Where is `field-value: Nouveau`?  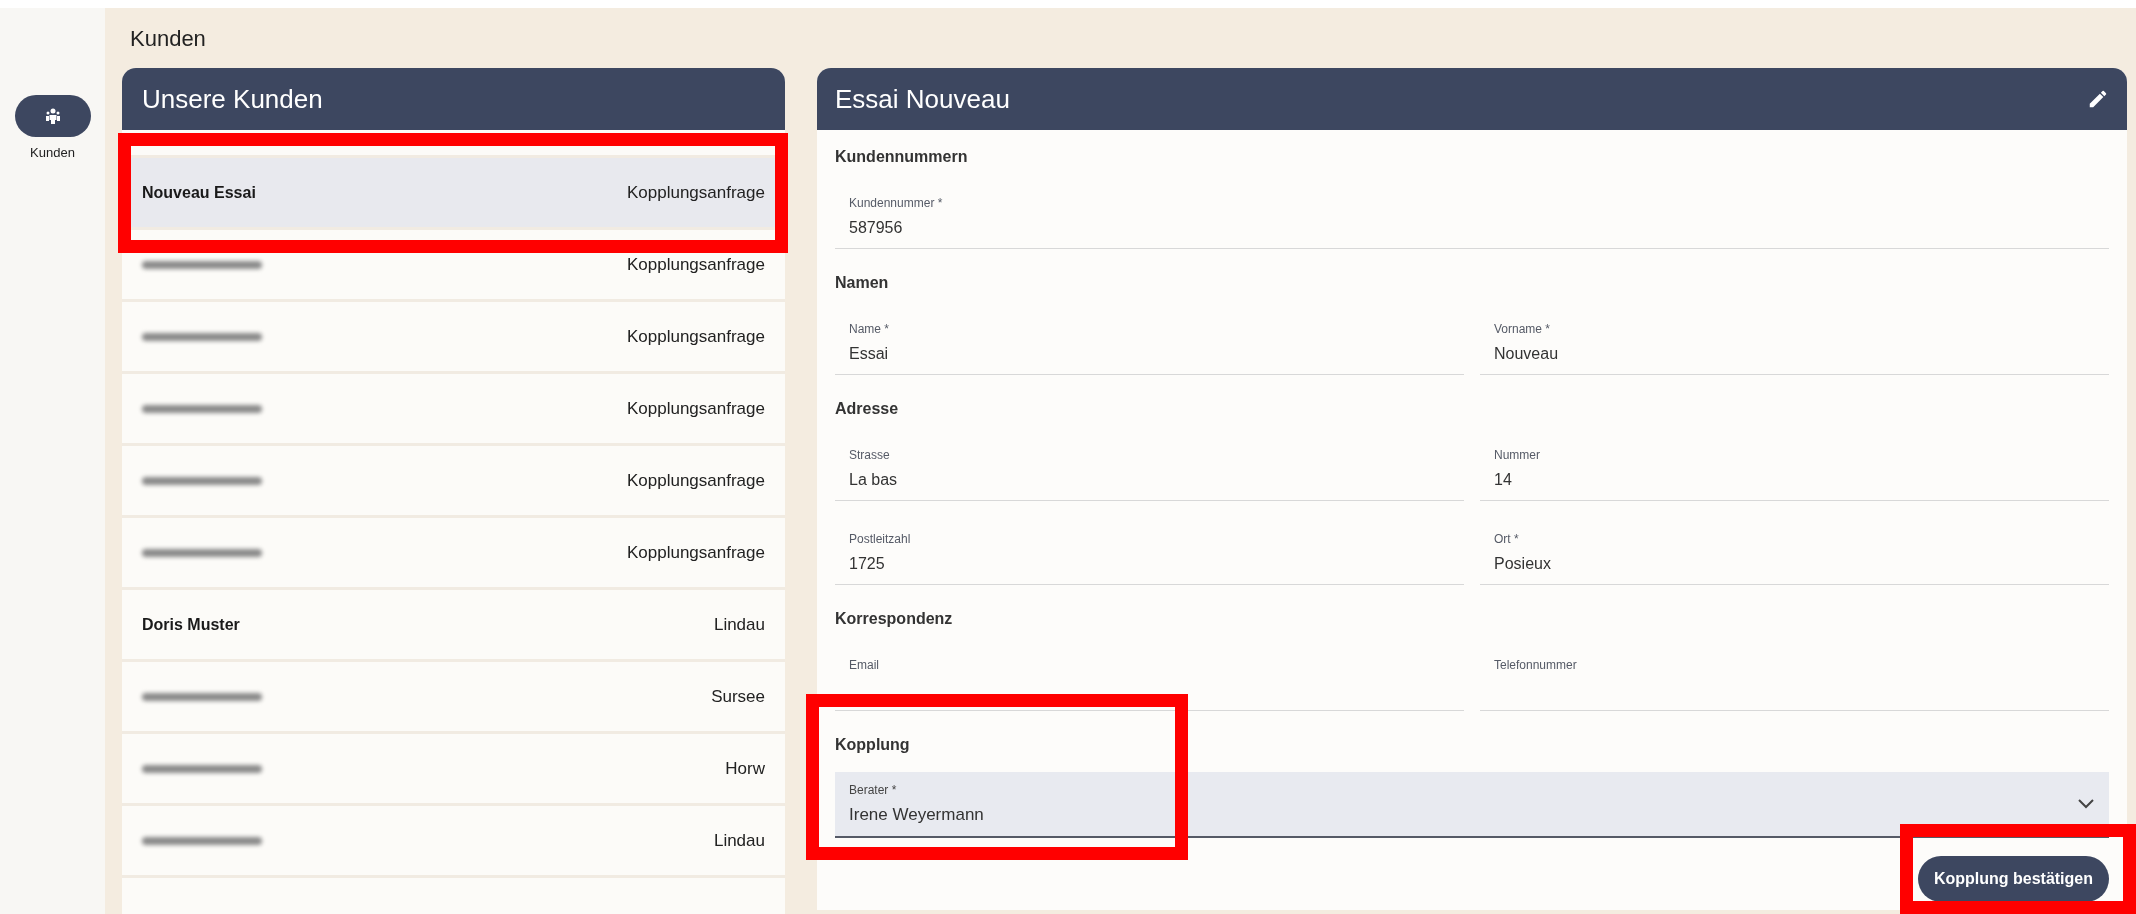 field-value: Nouveau is located at coordinates (1527, 354).